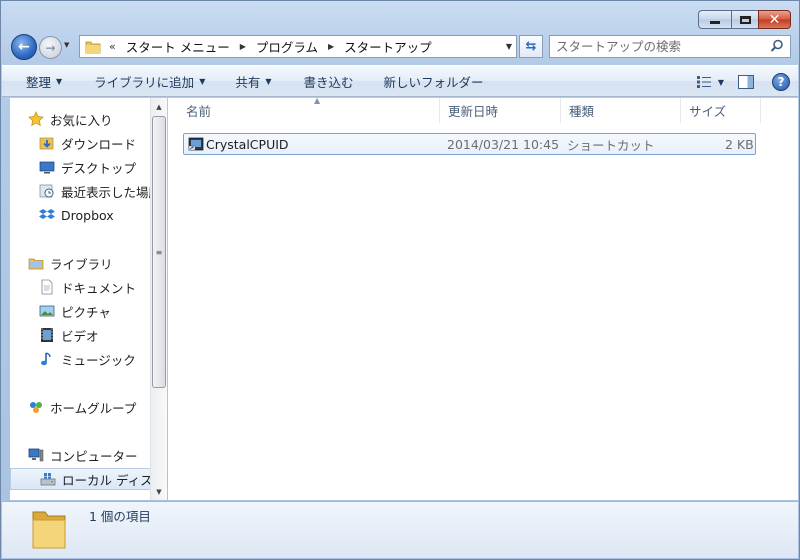  What do you see at coordinates (80, 119) in the screenshot?
I see `nav-favorites: お気に入り` at bounding box center [80, 119].